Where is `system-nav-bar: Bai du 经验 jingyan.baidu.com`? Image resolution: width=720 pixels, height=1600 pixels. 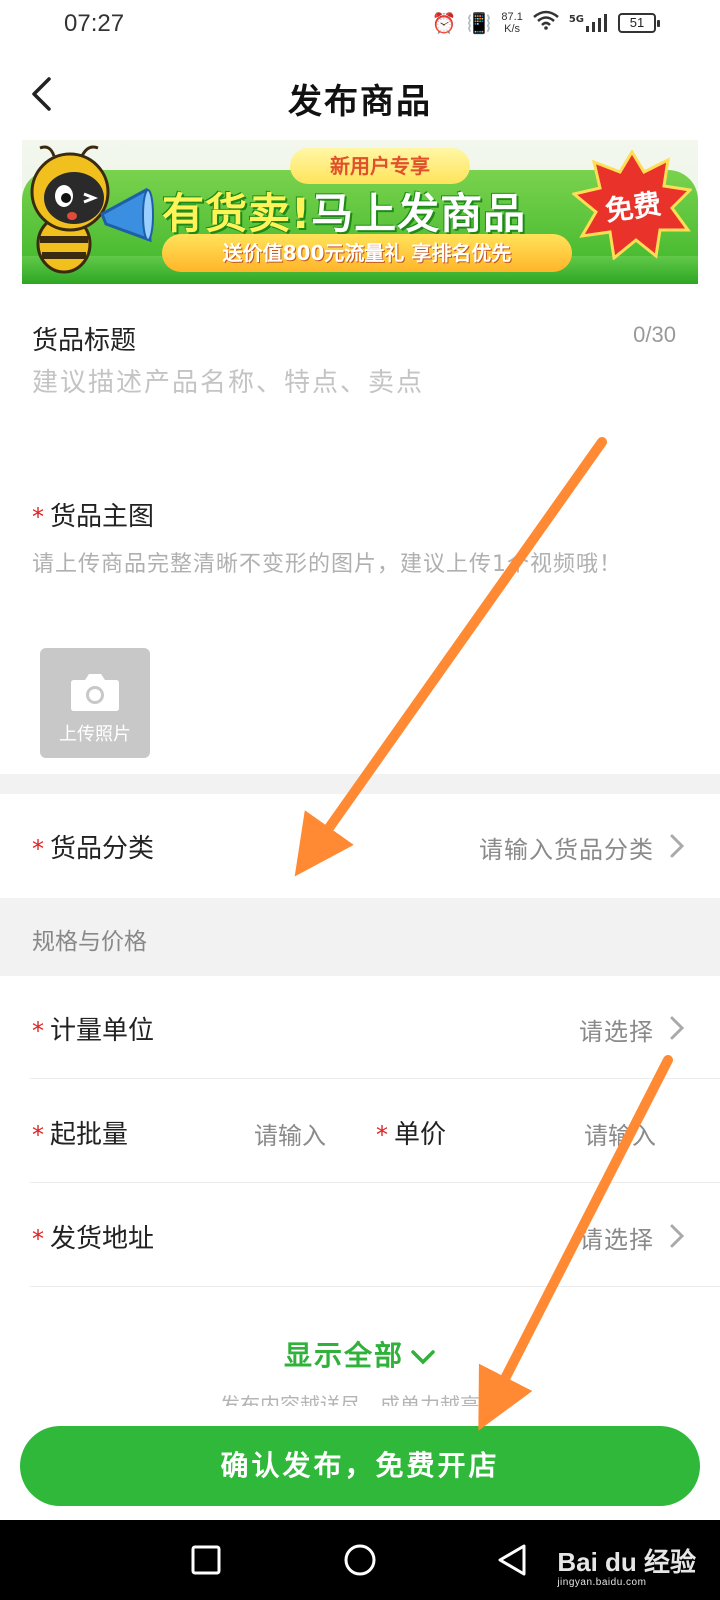 system-nav-bar: Bai du 经验 jingyan.baidu.com is located at coordinates (360, 1560).